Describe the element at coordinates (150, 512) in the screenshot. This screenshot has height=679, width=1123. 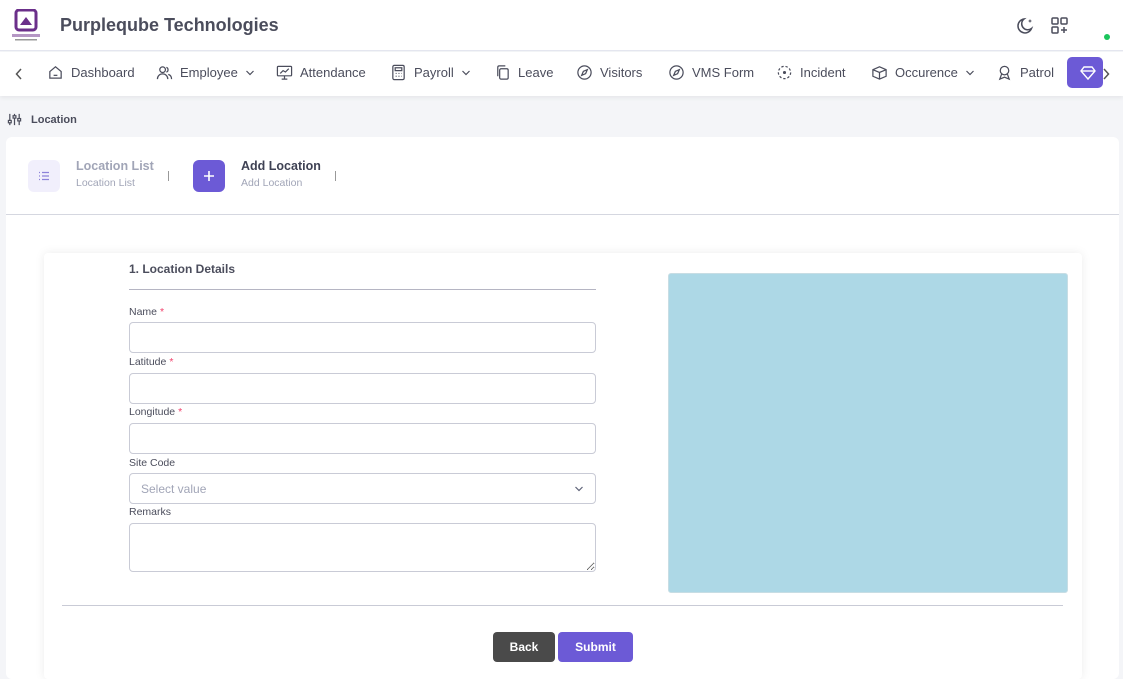
I see `remarks-label: Remarks` at that location.